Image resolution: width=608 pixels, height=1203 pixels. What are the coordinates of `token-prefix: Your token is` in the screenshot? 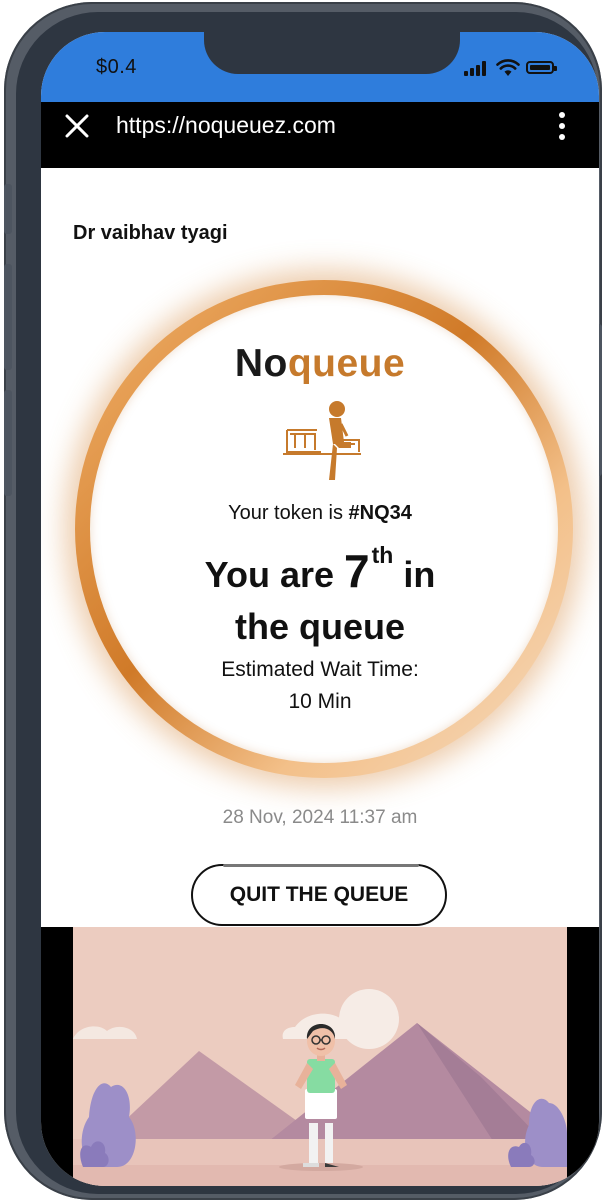 It's located at (285, 513).